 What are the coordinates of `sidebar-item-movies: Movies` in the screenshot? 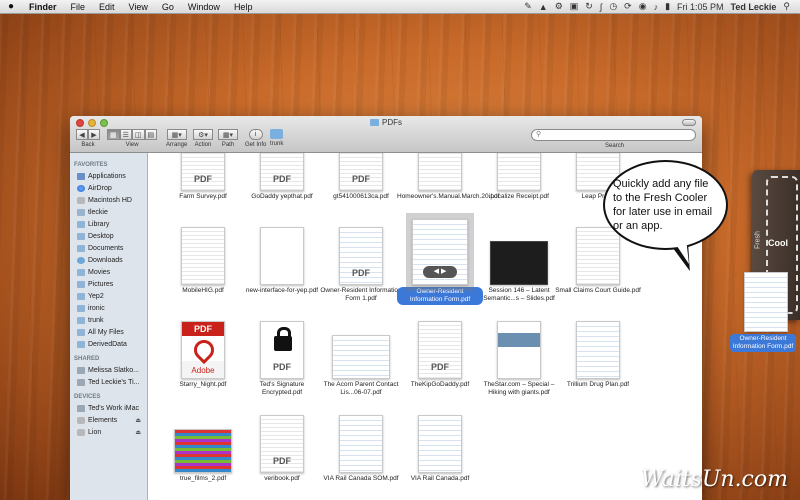 It's located at (108, 272).